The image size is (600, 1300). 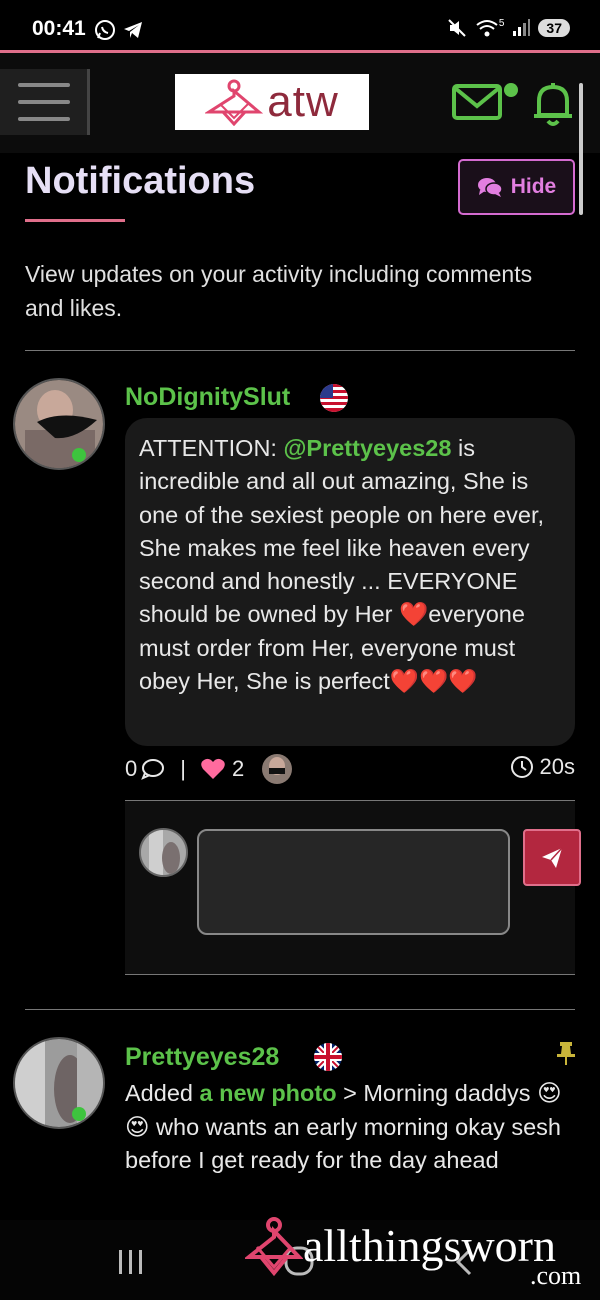 What do you see at coordinates (163, 852) in the screenshot?
I see `current-user-avatar` at bounding box center [163, 852].